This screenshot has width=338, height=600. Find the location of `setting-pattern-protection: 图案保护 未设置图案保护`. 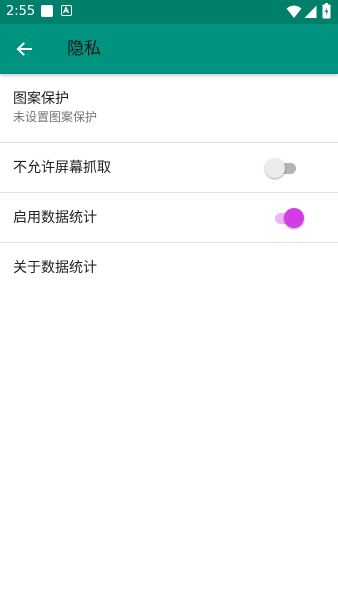

setting-pattern-protection: 图案保护 未设置图案保护 is located at coordinates (169, 108).